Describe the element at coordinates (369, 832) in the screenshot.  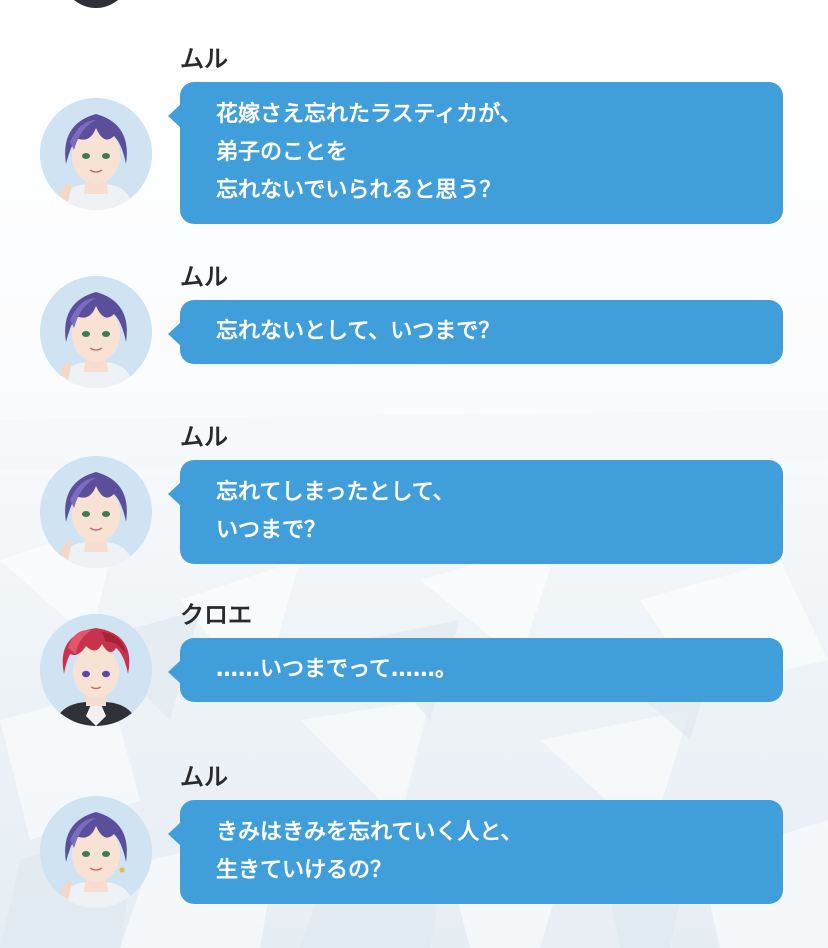
I see `message-line: きみはきみを忘れていく人と、` at that location.